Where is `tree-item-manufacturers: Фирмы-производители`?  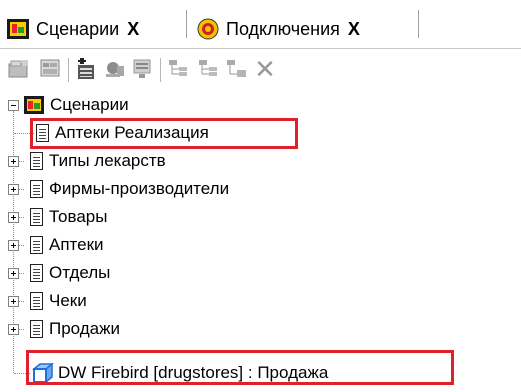 tree-item-manufacturers: Фирмы-производители is located at coordinates (118, 189).